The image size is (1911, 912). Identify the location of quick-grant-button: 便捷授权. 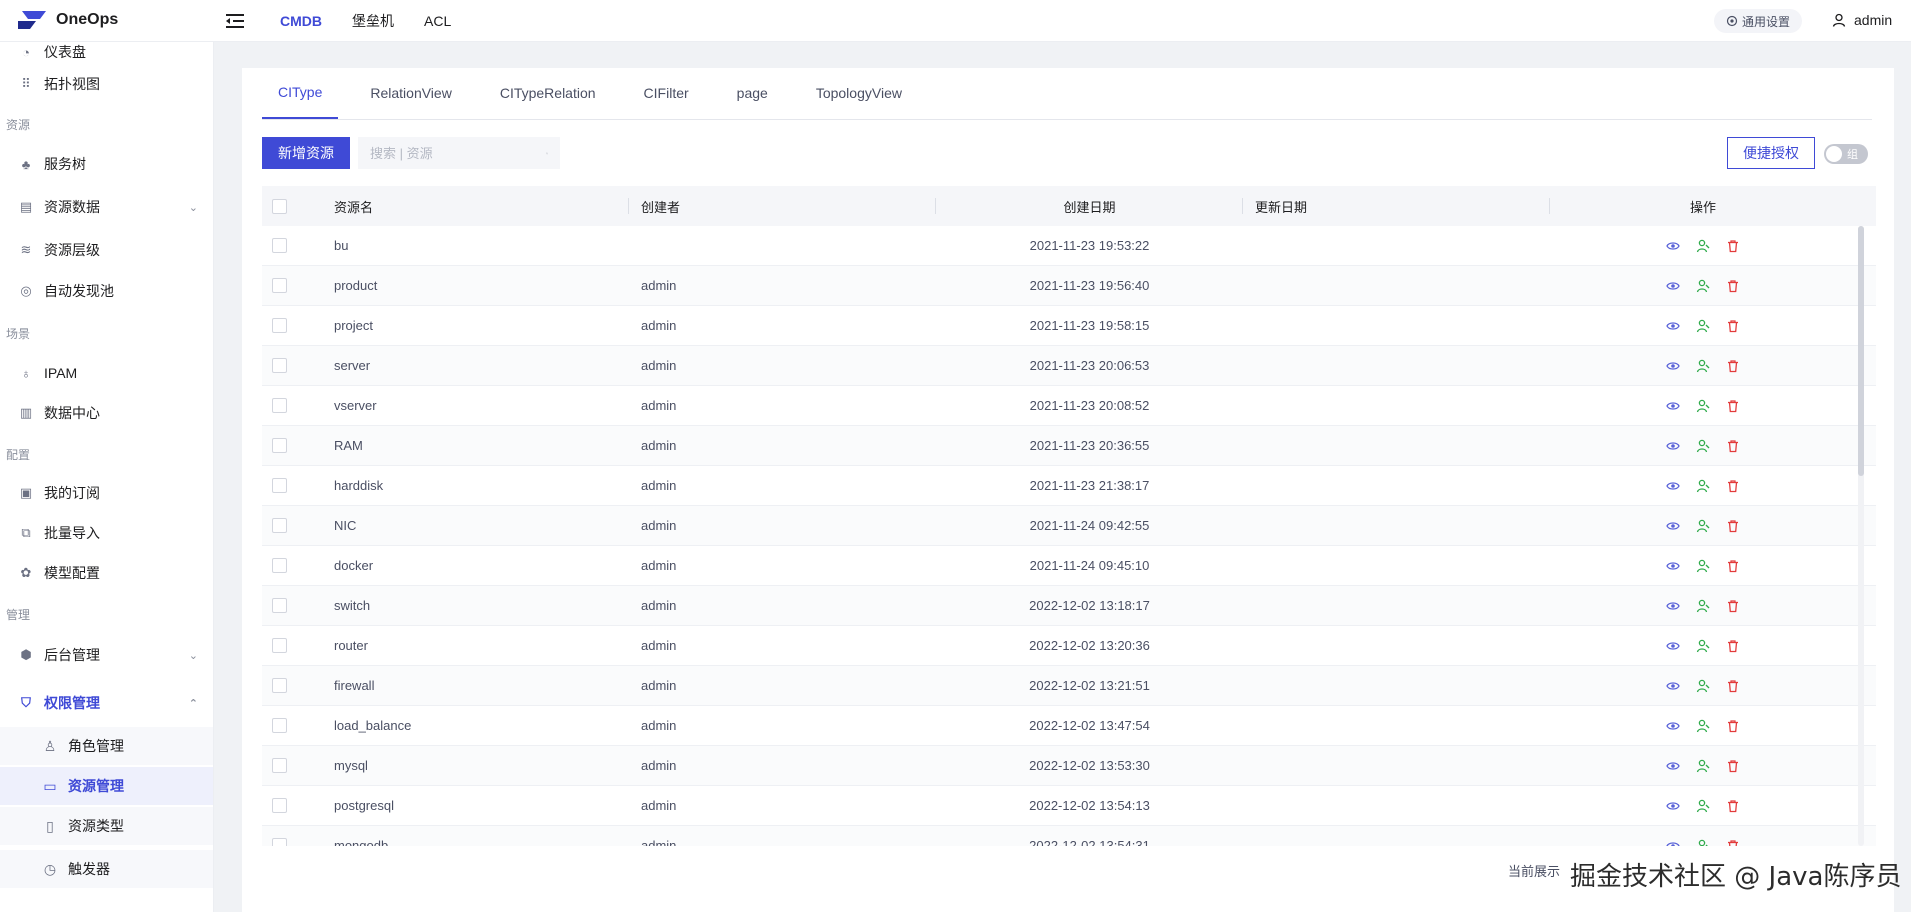
(1771, 153).